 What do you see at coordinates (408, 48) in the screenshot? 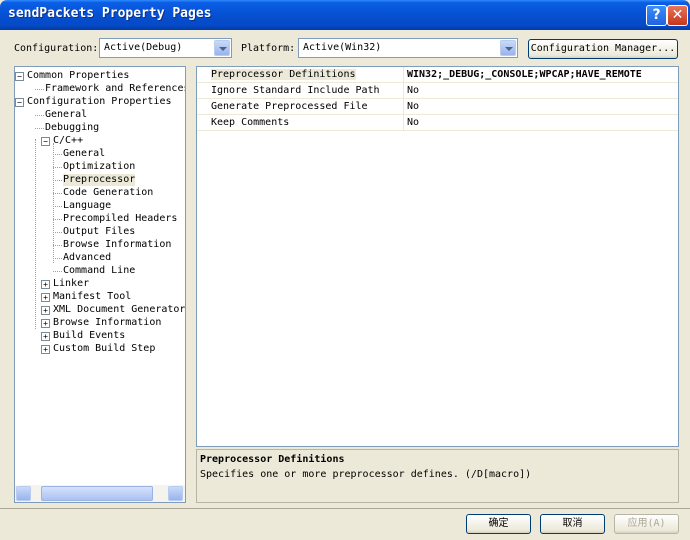
I see `platform-dropdown: Active(Win32)` at bounding box center [408, 48].